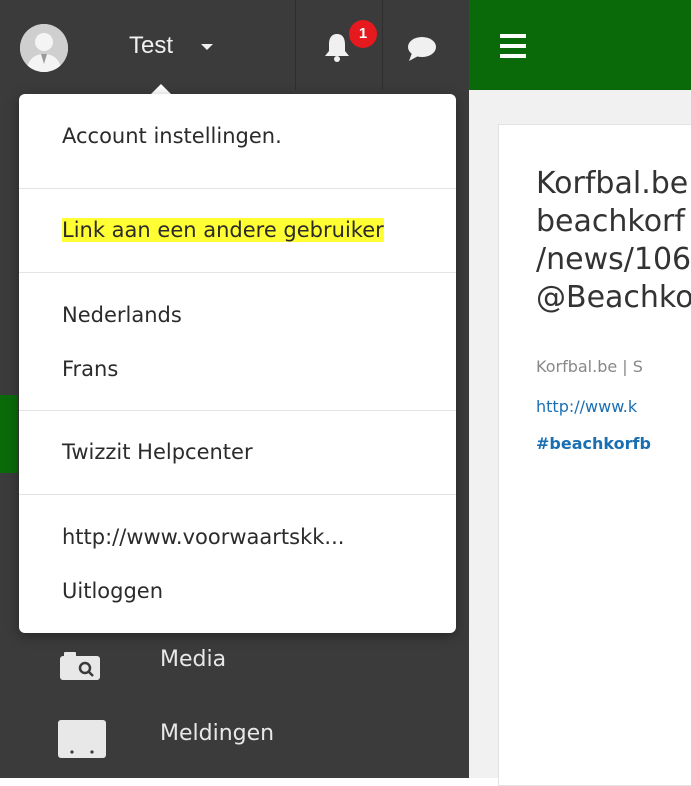  I want to click on bell-icon, so click(337, 47).